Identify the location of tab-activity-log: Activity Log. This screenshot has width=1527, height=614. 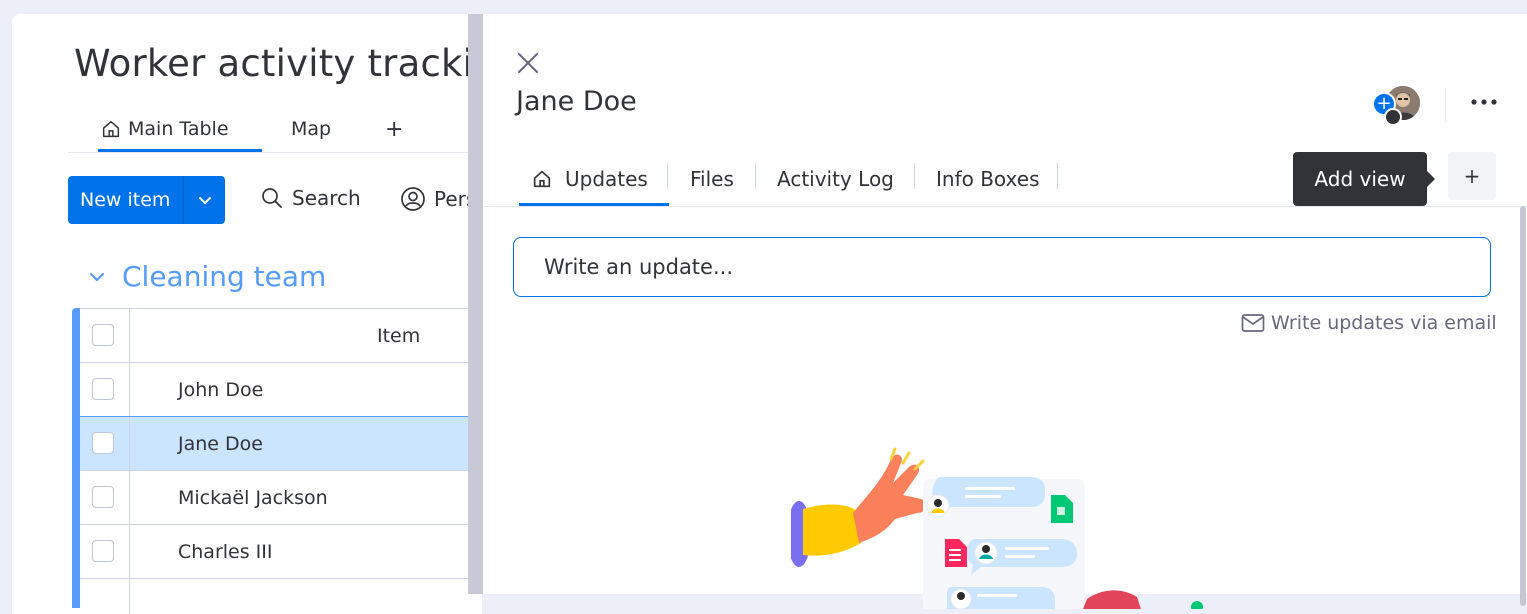
(835, 178).